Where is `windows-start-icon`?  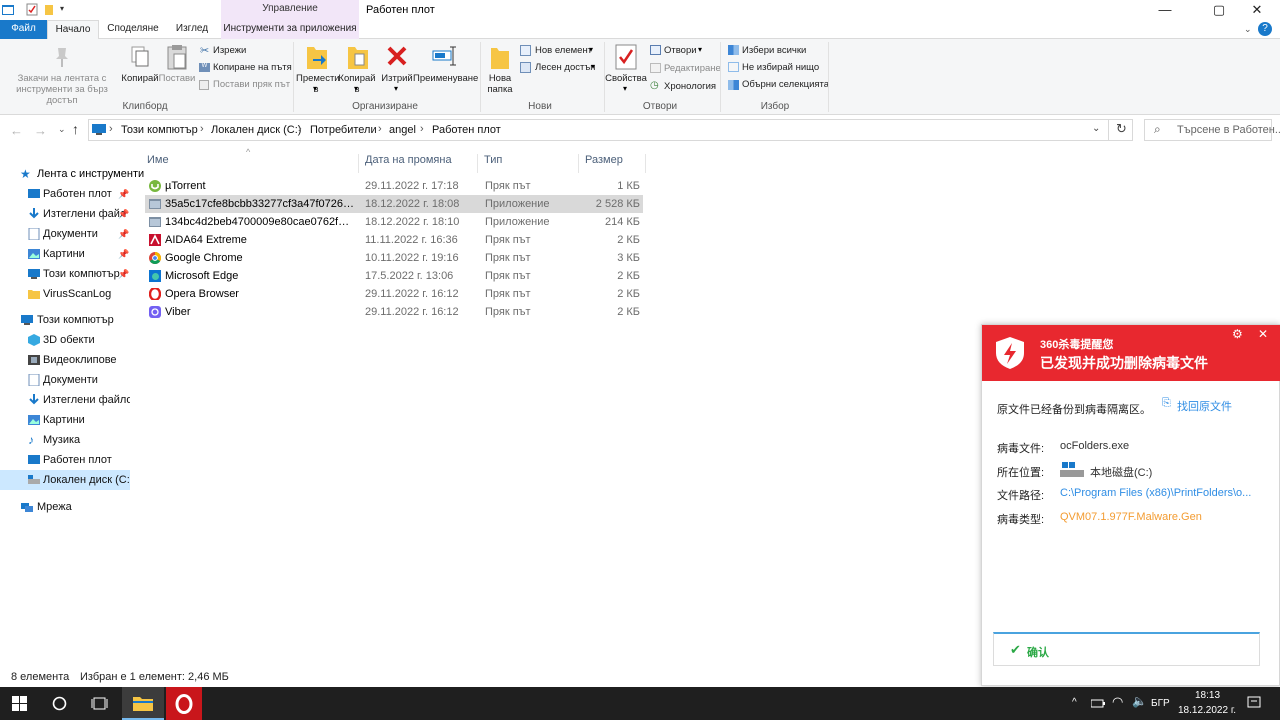
windows-start-icon is located at coordinates (19, 703).